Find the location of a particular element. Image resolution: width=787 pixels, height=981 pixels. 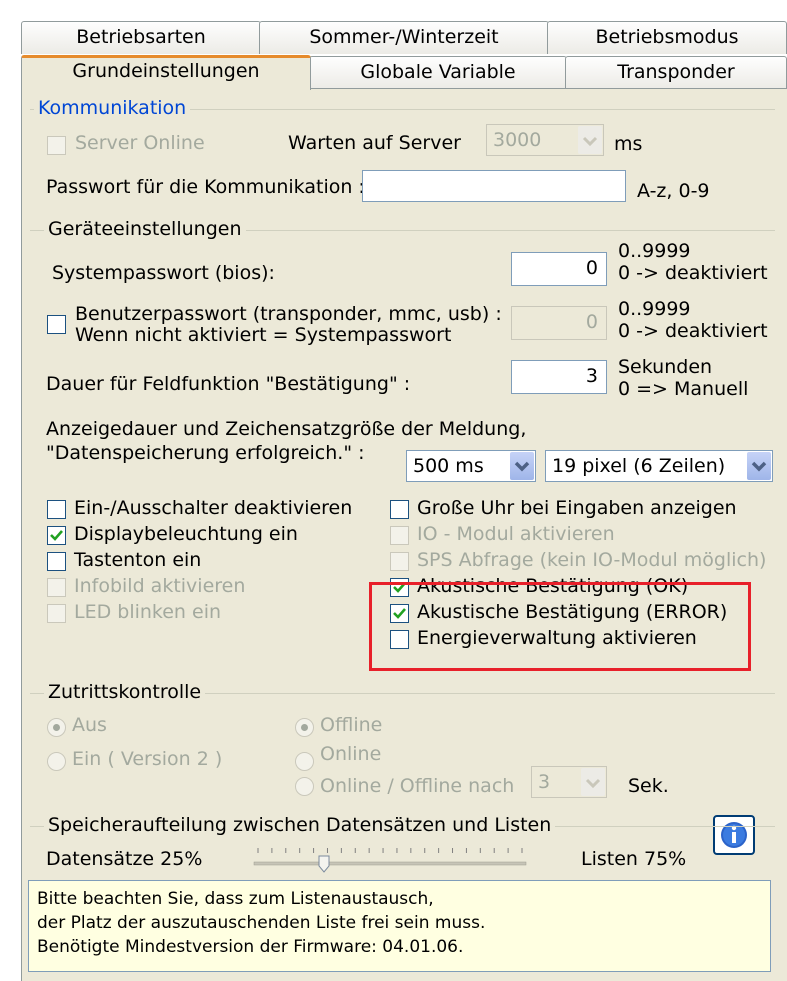

warten-value: 3000 is located at coordinates (517, 140).